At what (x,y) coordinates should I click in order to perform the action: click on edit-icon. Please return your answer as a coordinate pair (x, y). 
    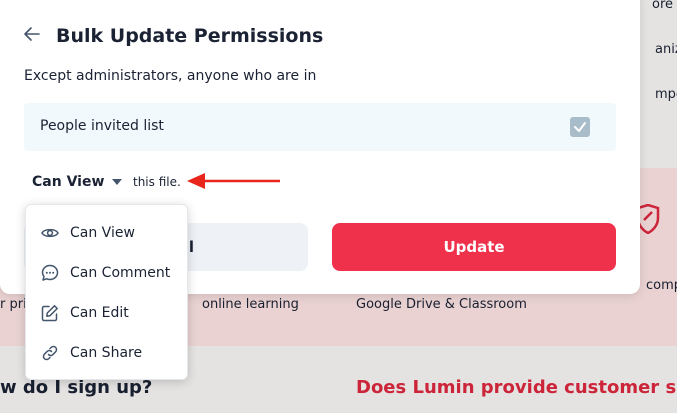
    Looking at the image, I should click on (50, 313).